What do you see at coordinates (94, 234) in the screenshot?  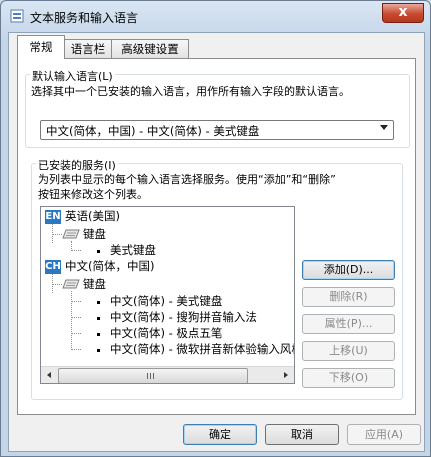 I see `tree-item-en-keyboard: 键盘` at bounding box center [94, 234].